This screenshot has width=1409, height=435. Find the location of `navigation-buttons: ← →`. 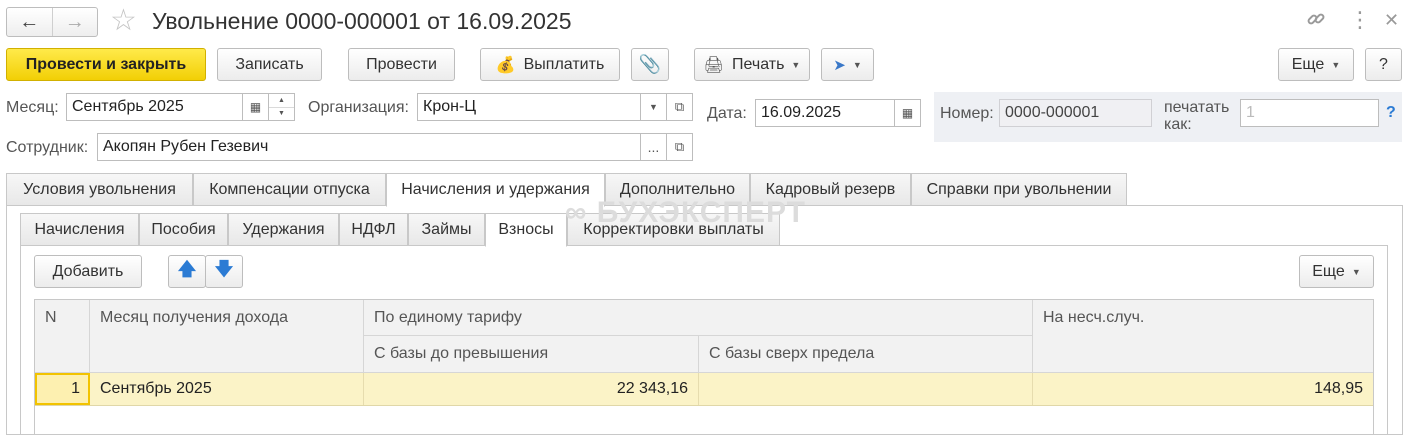

navigation-buttons: ← → is located at coordinates (52, 22).